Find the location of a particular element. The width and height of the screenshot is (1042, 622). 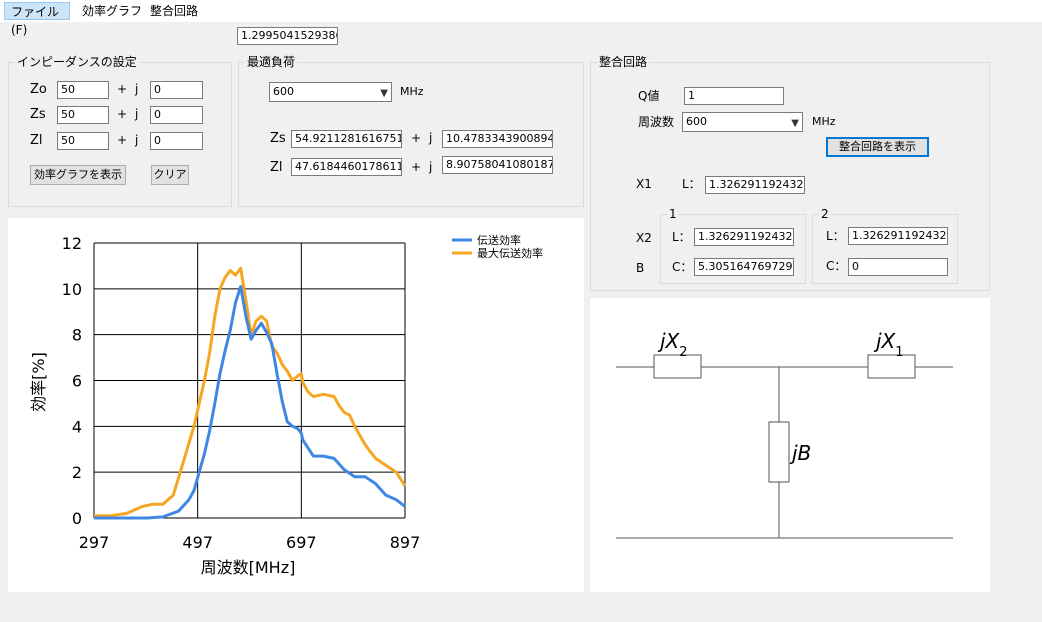

solution-1-title: 1 is located at coordinates (673, 214).